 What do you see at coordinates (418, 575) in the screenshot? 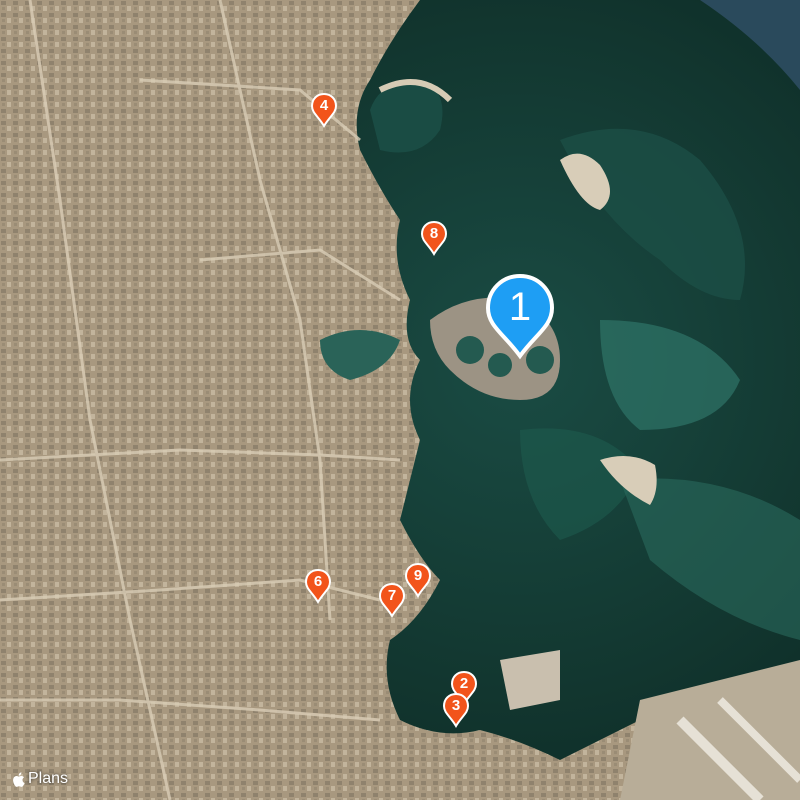
I see `pin-label: 9` at bounding box center [418, 575].